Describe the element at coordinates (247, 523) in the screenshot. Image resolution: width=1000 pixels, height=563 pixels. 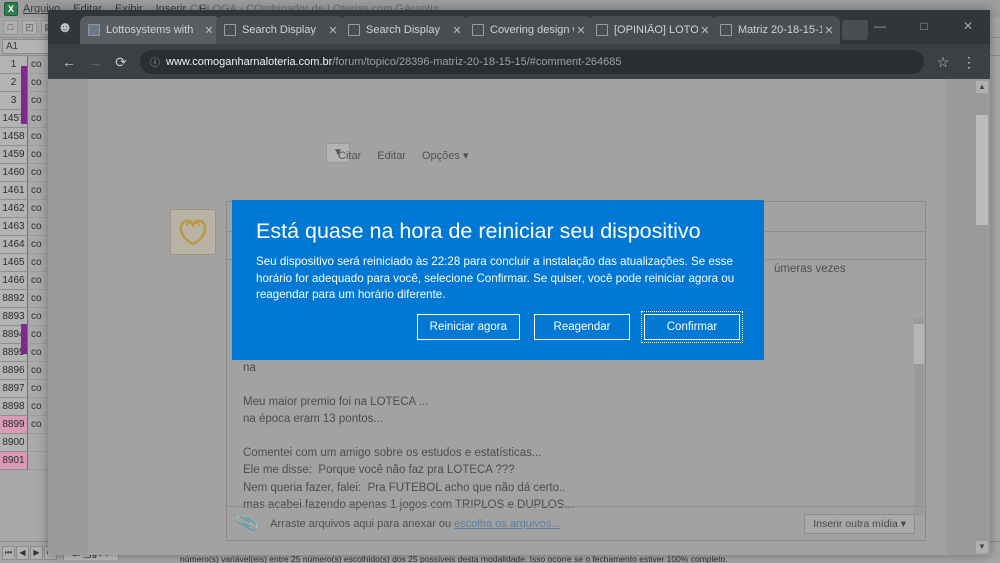
I see `paperclip-icon: 📎` at that location.